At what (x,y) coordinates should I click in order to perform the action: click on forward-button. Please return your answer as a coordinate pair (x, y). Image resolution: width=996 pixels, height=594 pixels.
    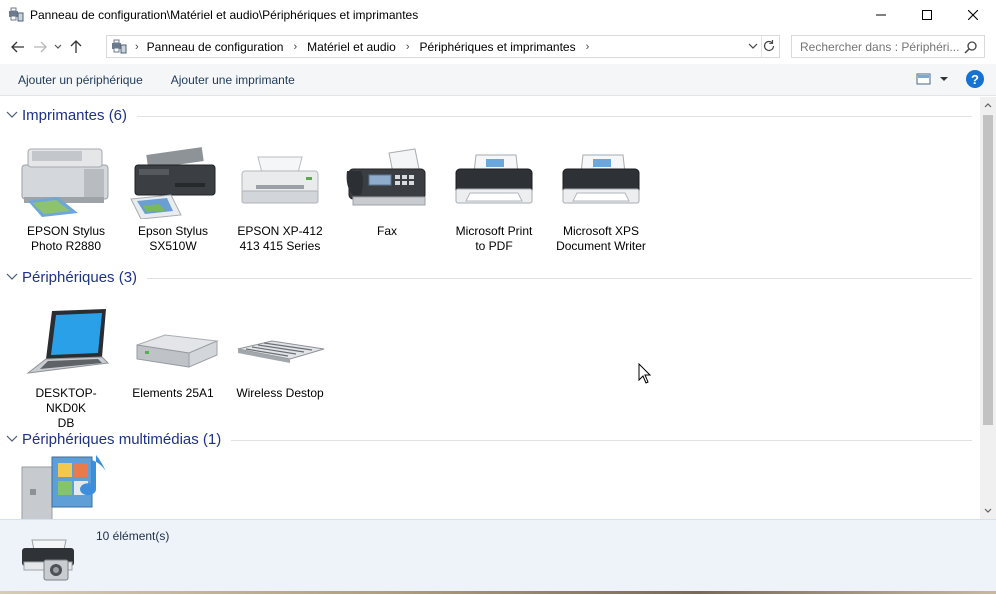
    Looking at the image, I should click on (40, 47).